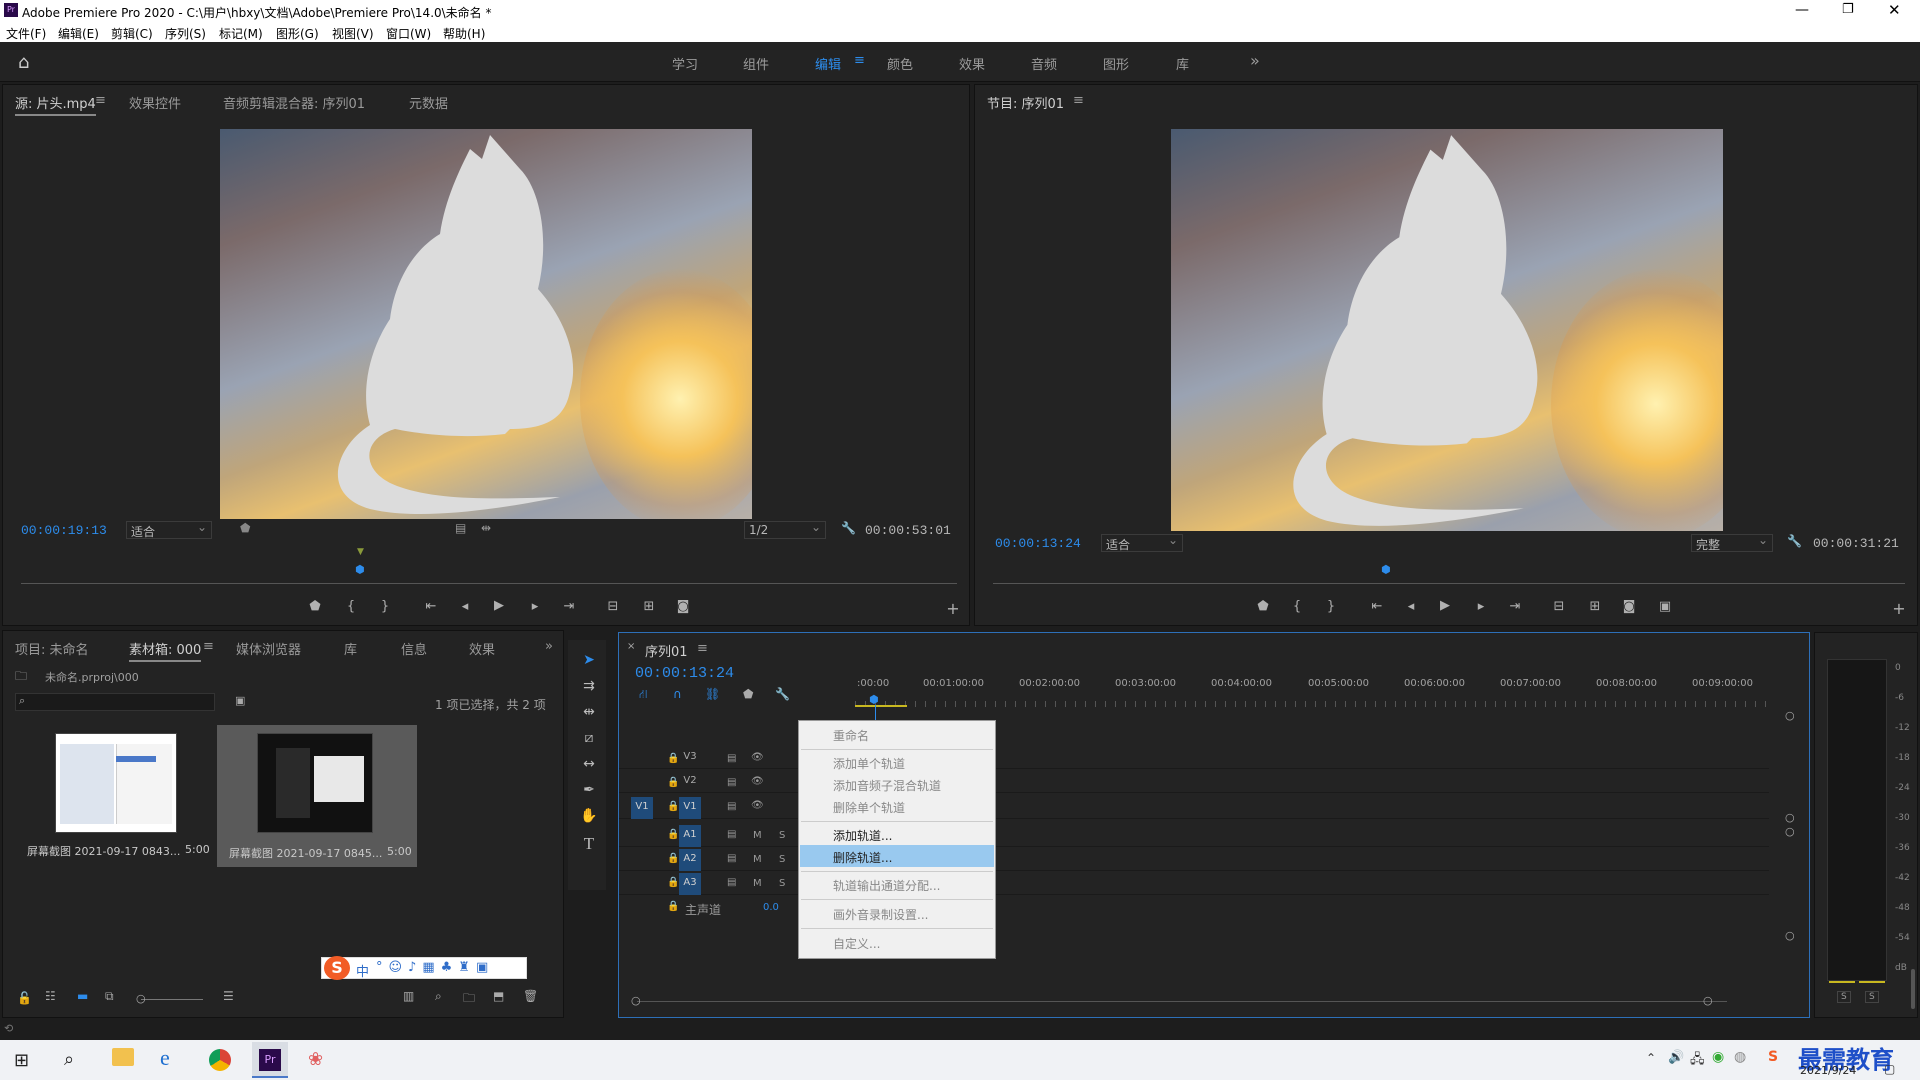  Describe the element at coordinates (123, 1057) in the screenshot. I see `file-explorer-icon` at that location.